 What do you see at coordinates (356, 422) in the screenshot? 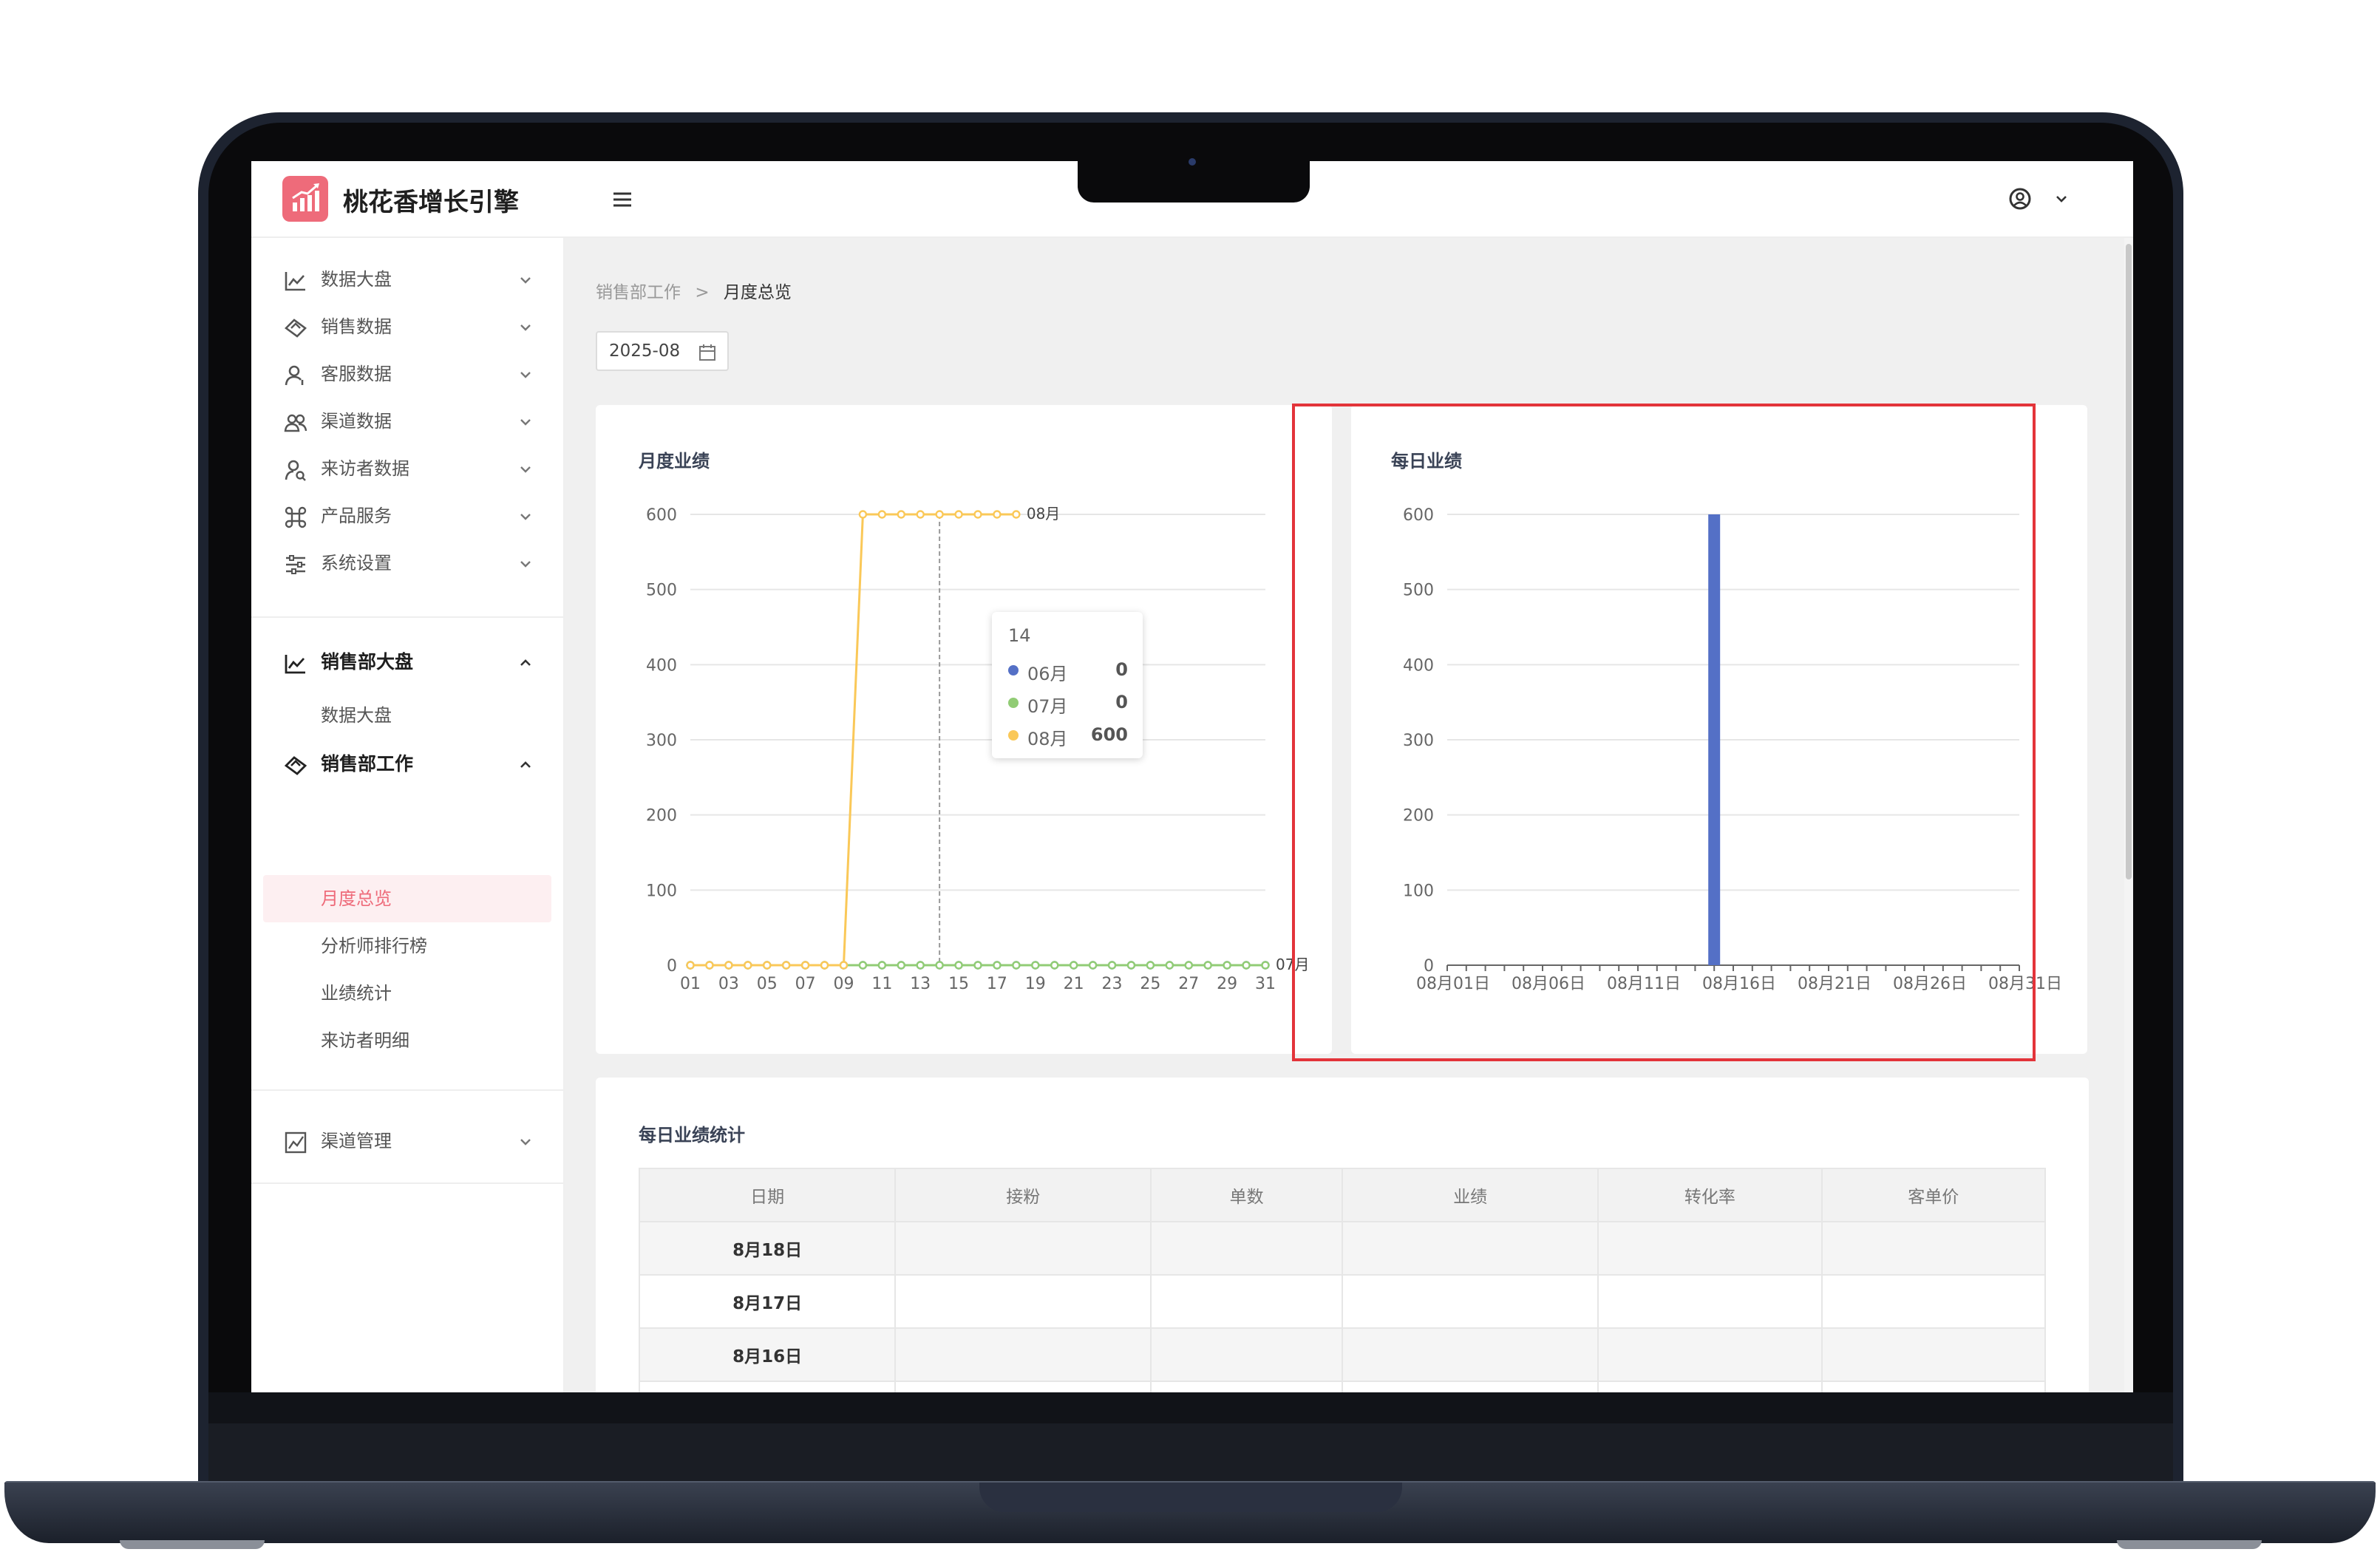
I see `sidebar-item-label: 渠道数据` at bounding box center [356, 422].